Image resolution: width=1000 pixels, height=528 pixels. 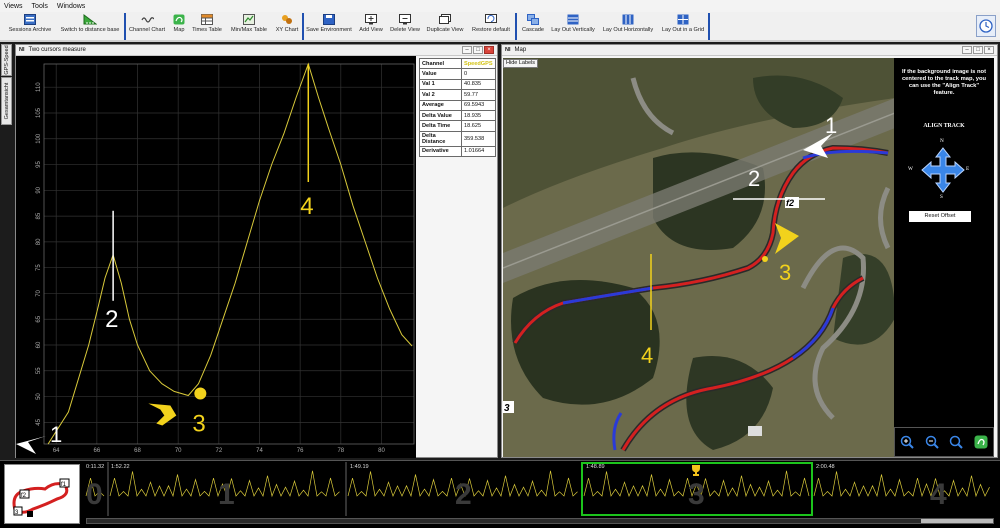 What do you see at coordinates (457, 95) in the screenshot?
I see `stats-row: Val 2 59.77` at bounding box center [457, 95].